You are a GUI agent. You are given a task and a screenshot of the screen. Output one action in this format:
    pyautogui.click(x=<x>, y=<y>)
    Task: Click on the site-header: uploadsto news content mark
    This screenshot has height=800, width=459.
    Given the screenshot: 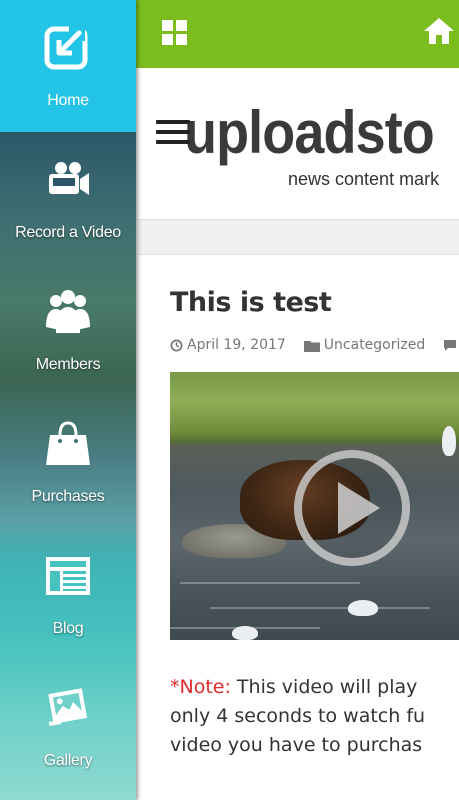 What is the action you would take?
    pyautogui.click(x=298, y=144)
    